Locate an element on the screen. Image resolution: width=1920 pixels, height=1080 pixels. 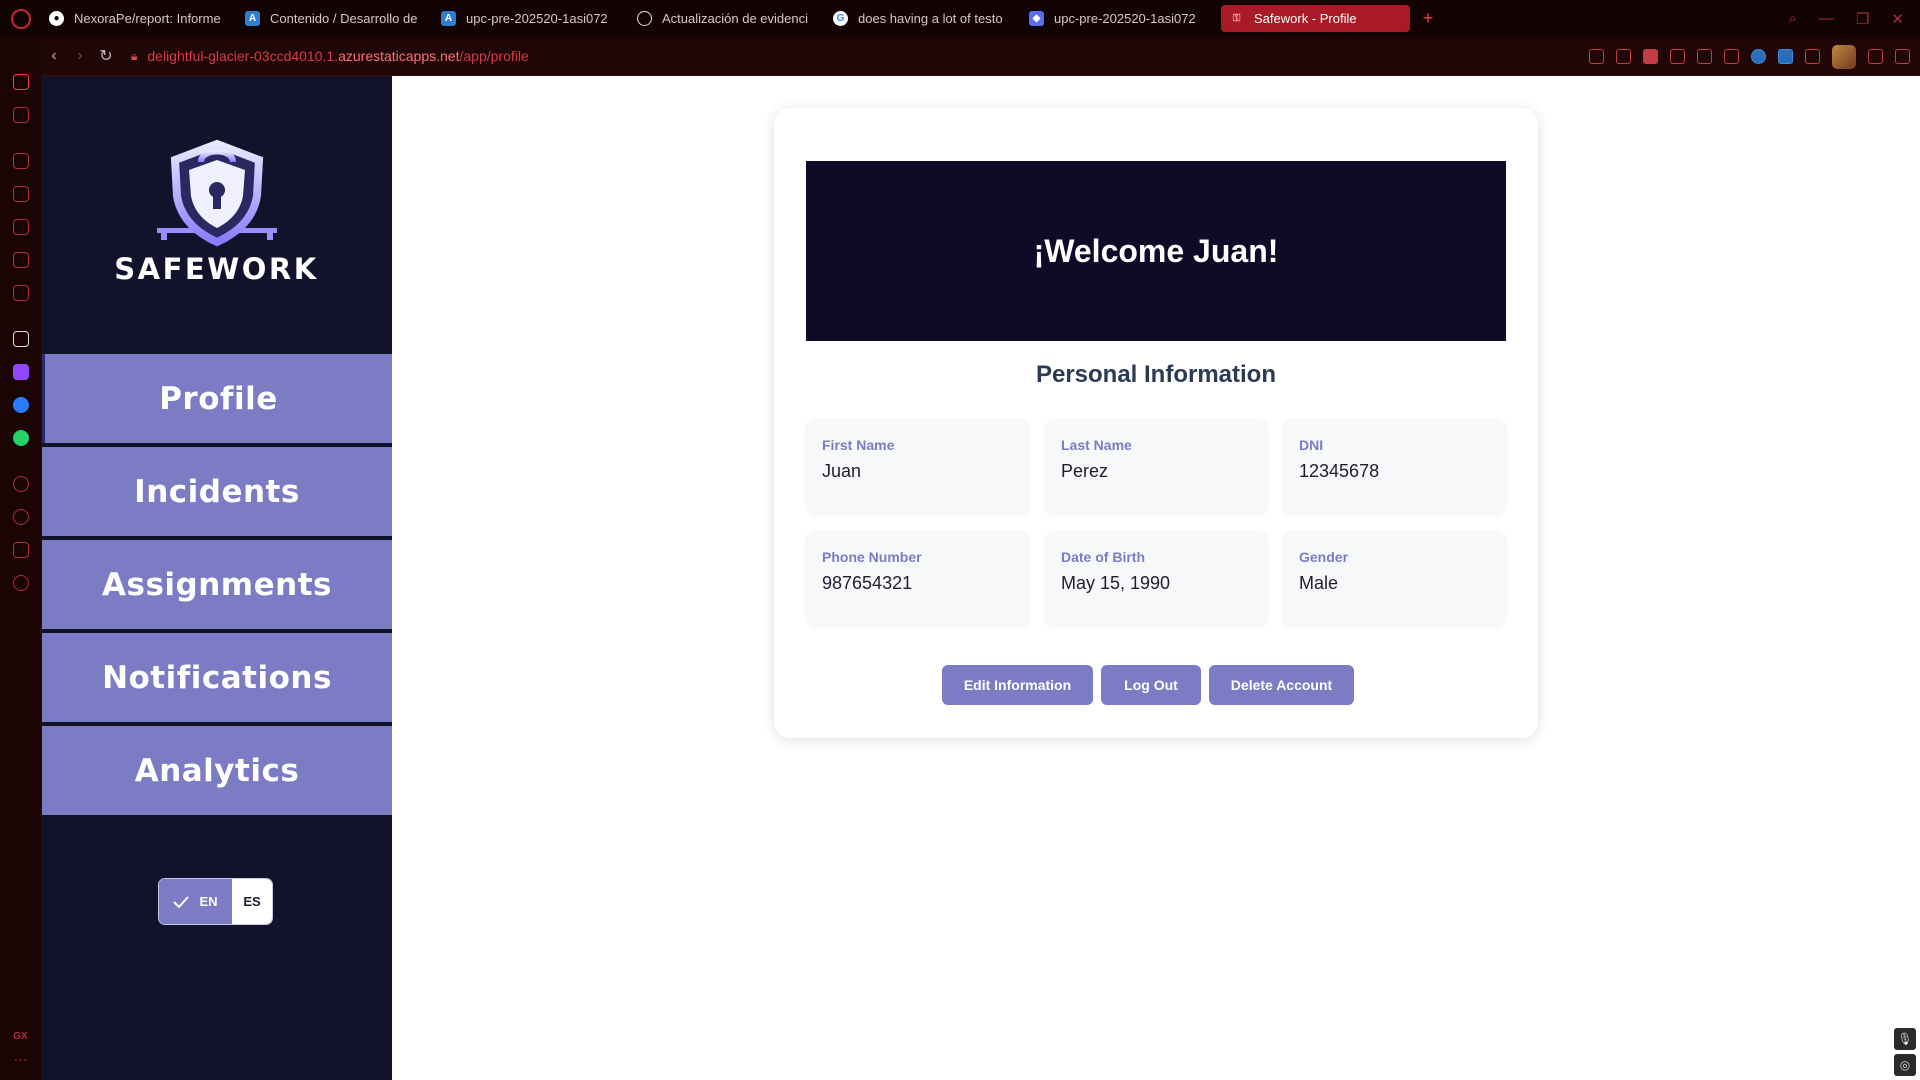
window-controls: ⌕ — ❐ ✕ is located at coordinates (1854, 18).